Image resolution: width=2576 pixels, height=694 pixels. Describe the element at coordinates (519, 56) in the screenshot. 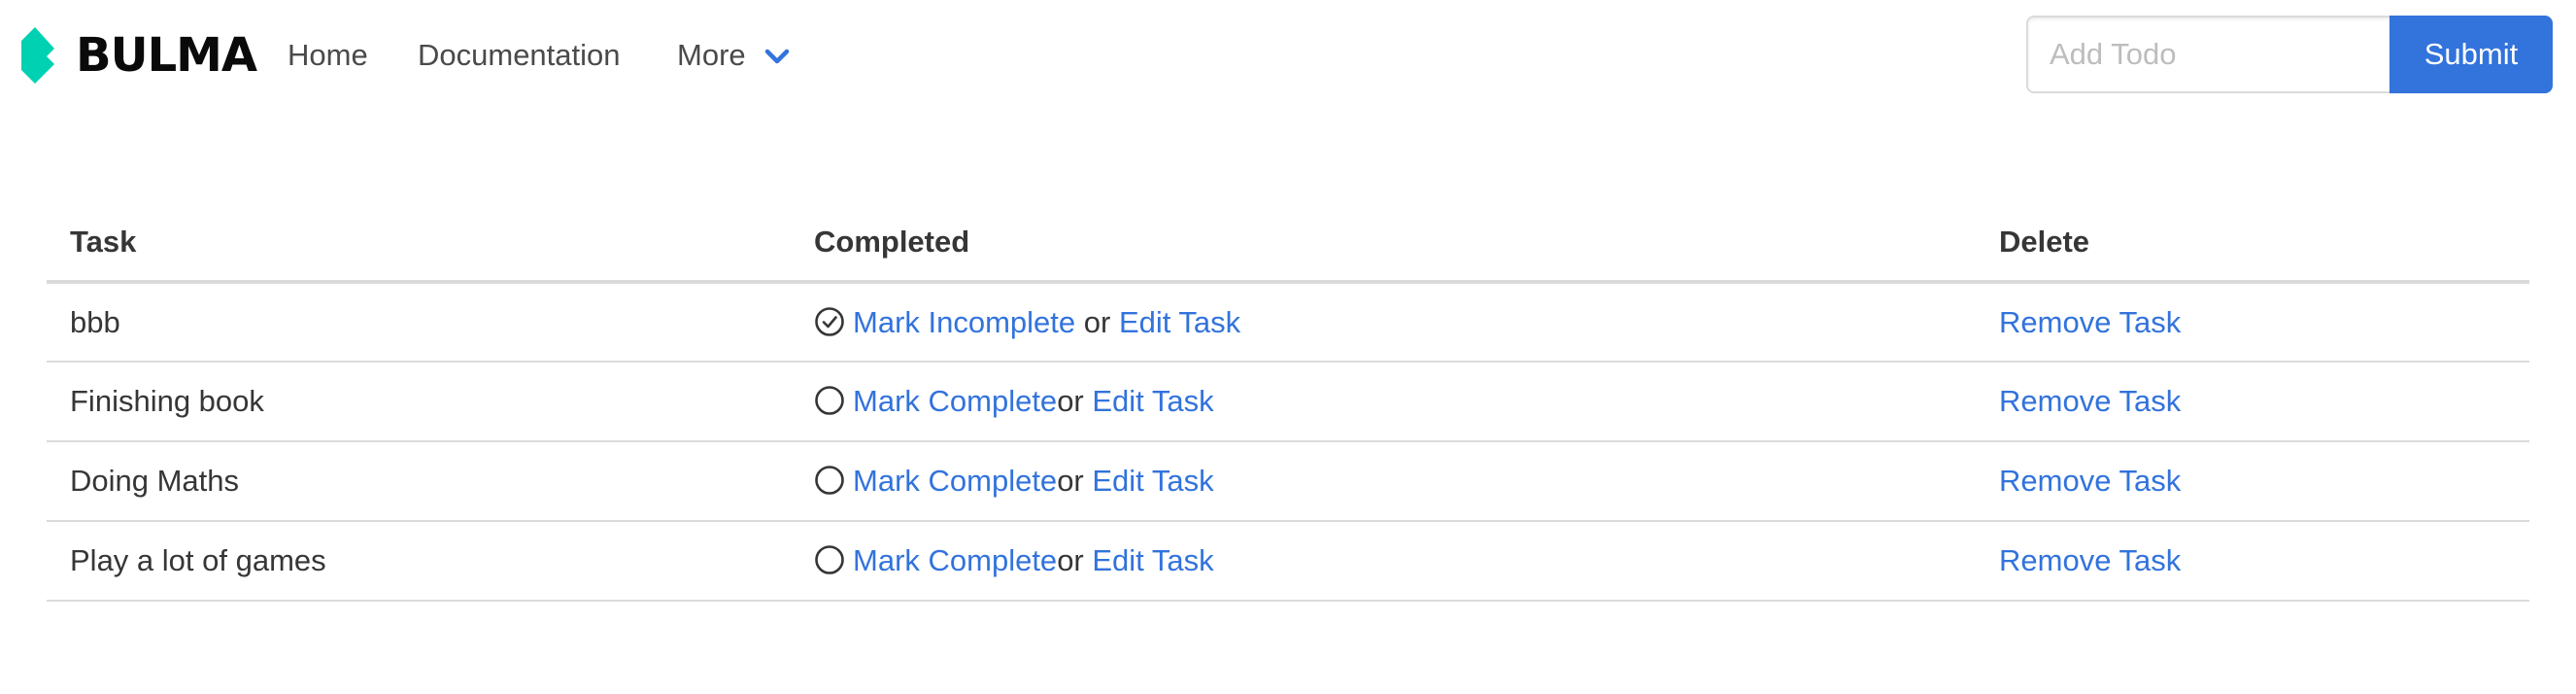

I see `nav-documentation-link: Documentation` at that location.